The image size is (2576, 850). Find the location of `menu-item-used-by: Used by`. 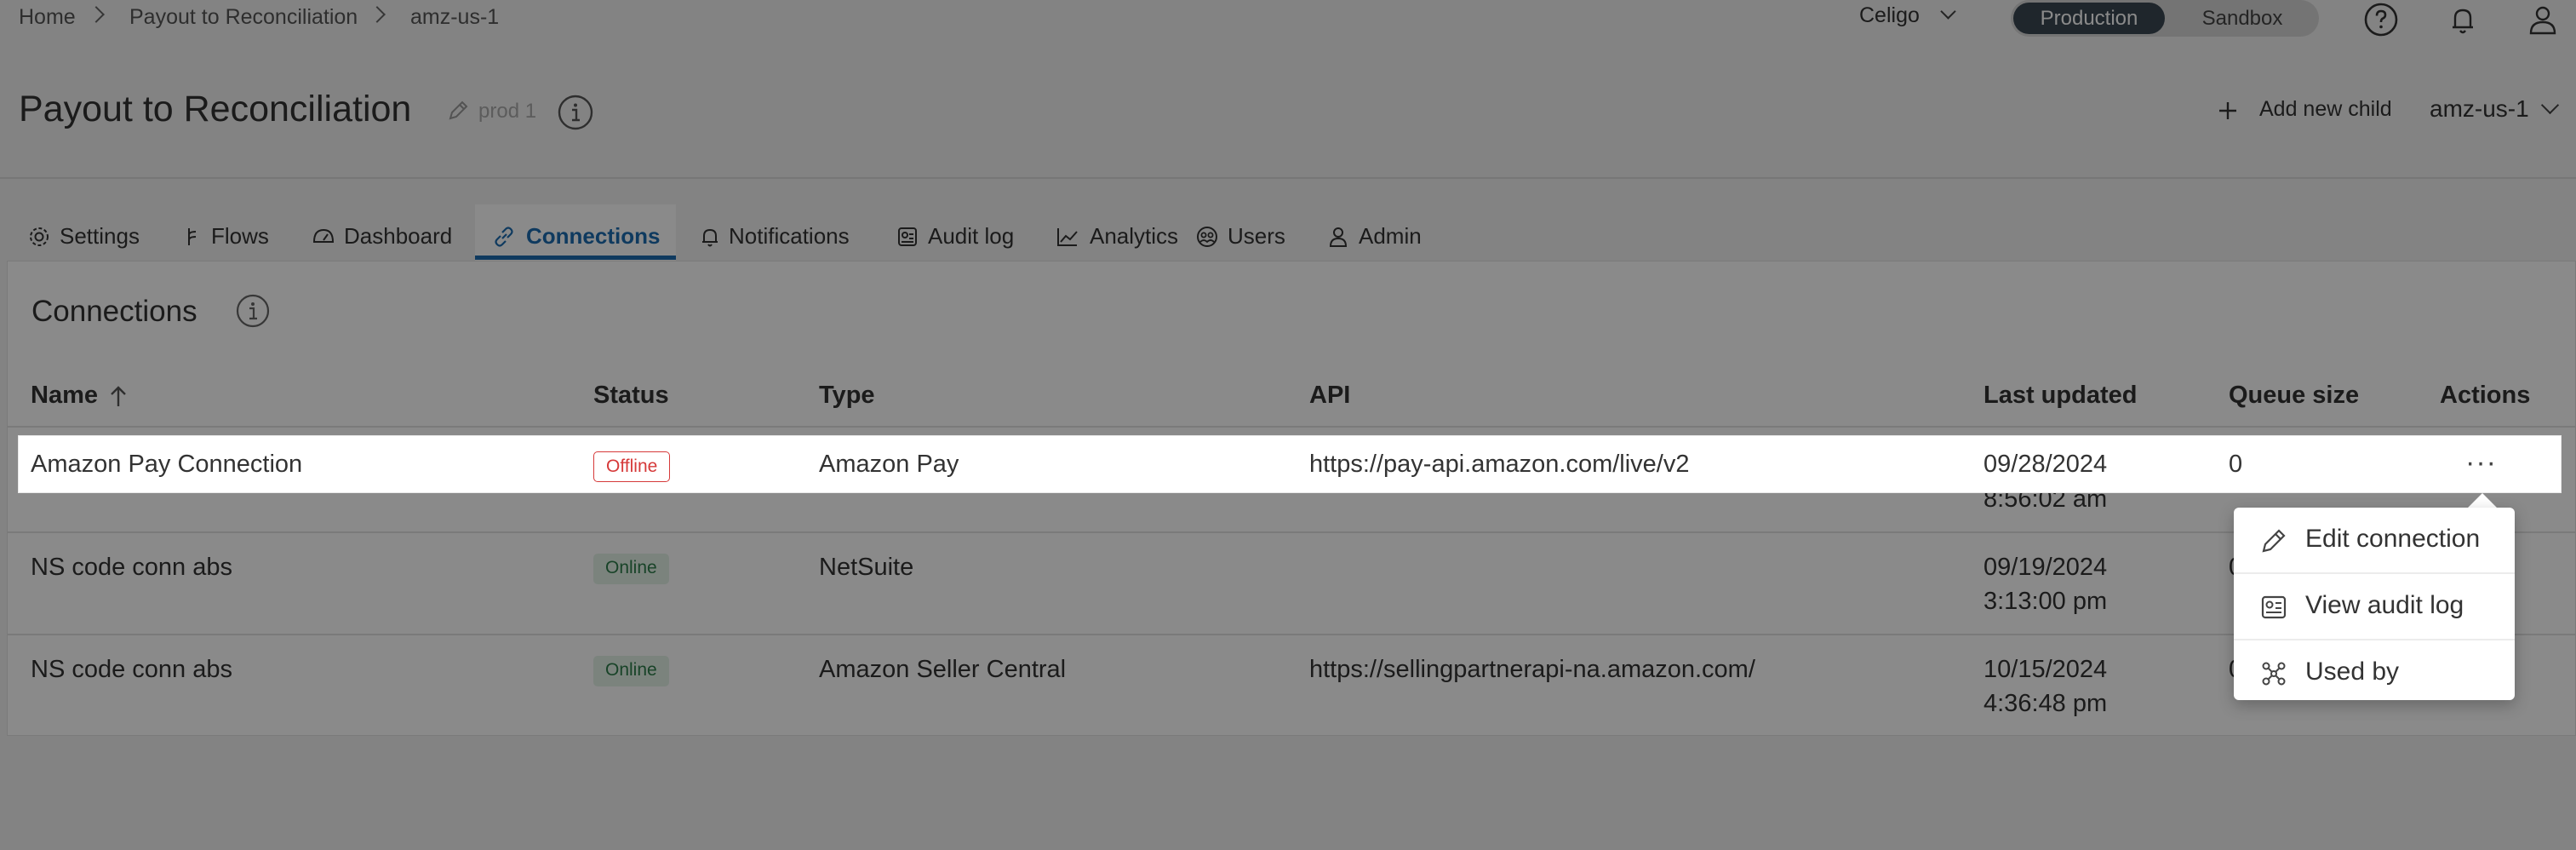

menu-item-used-by: Used by is located at coordinates (2374, 672).